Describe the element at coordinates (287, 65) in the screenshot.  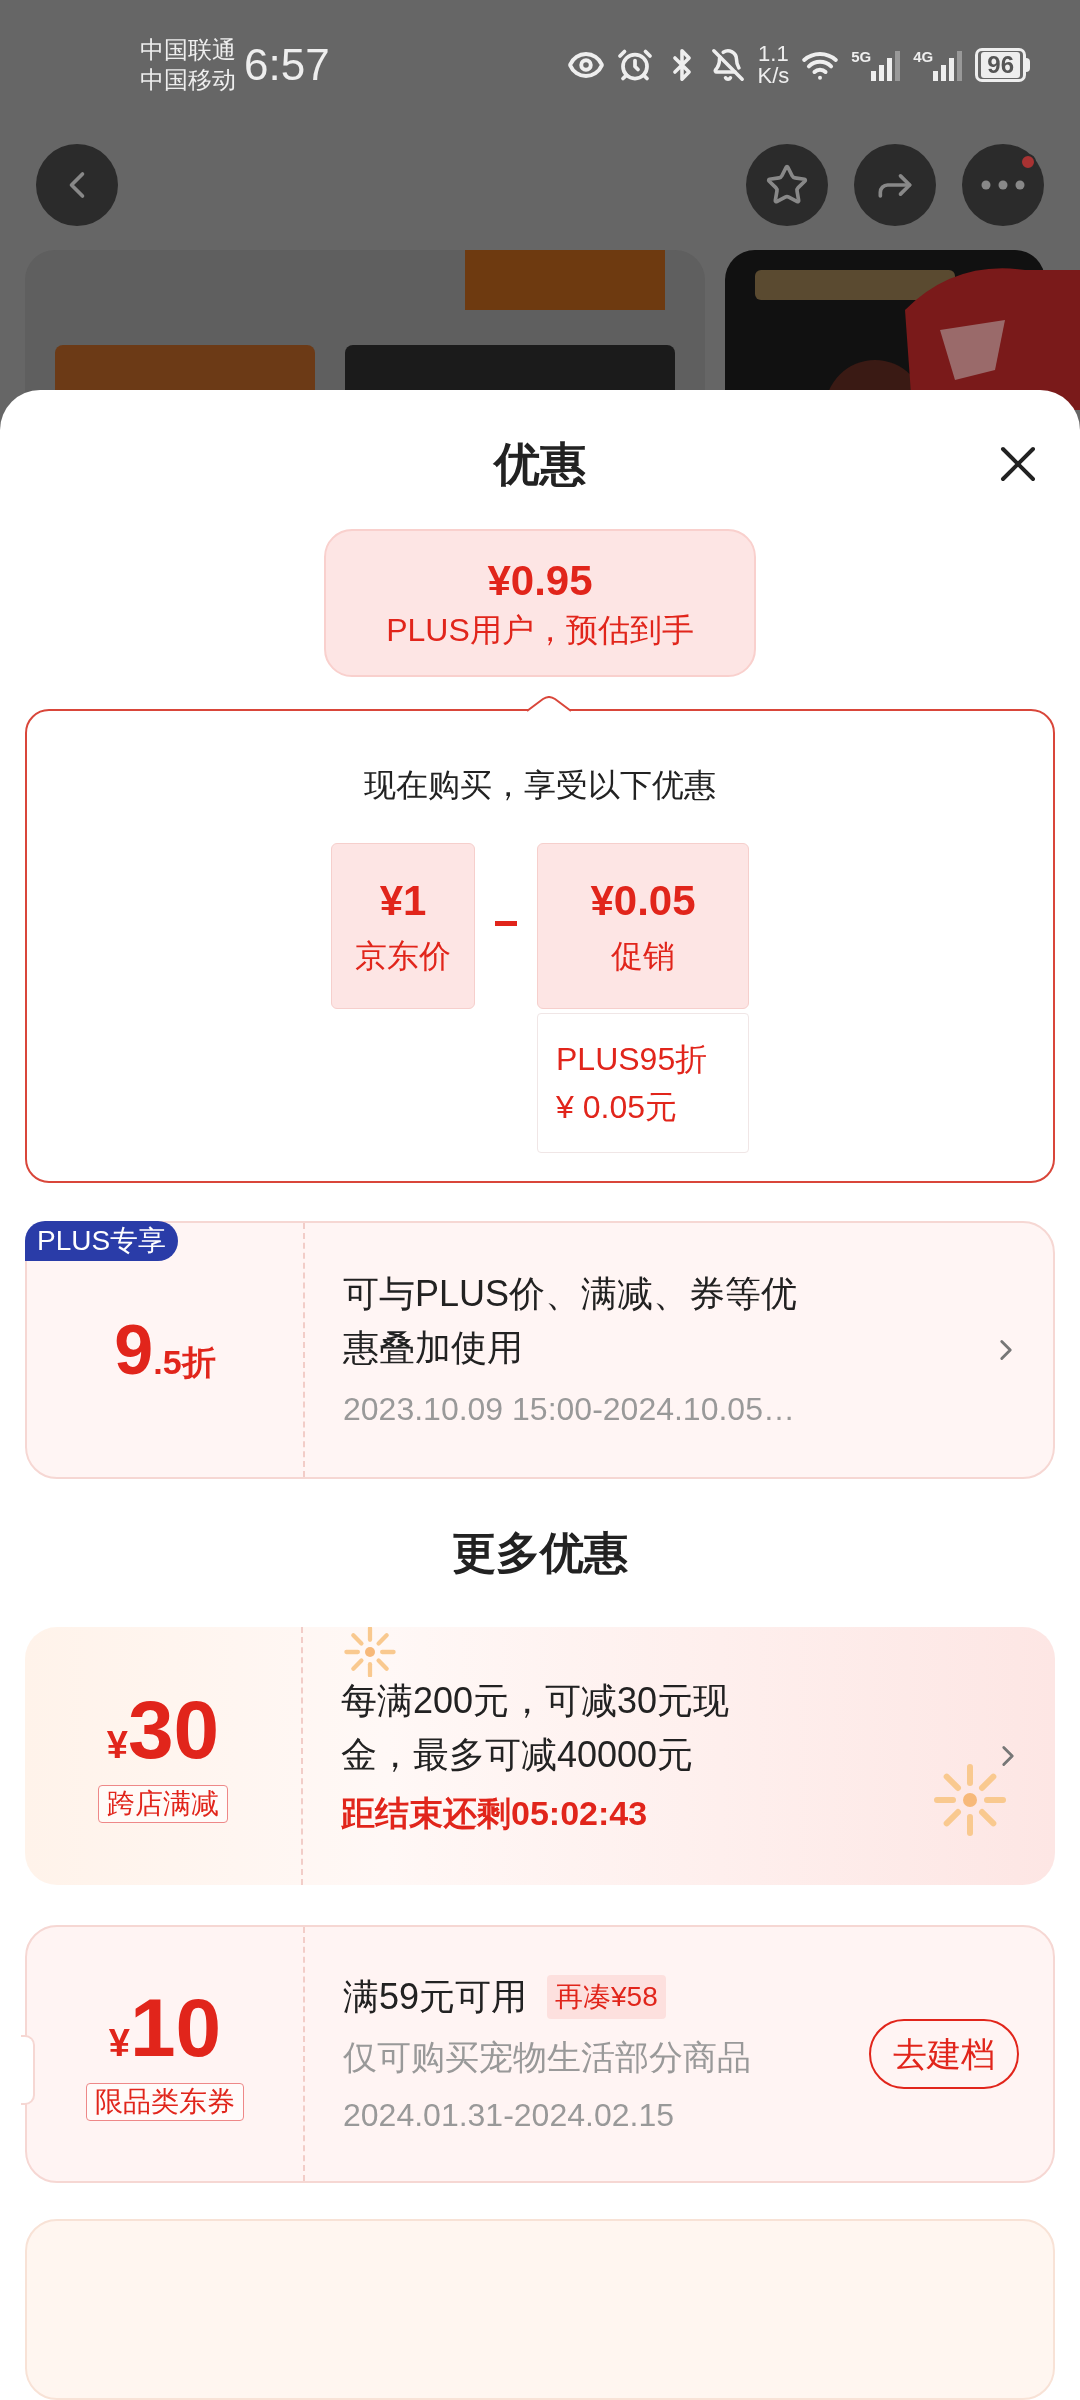
I see `clock-time: 6:57` at that location.